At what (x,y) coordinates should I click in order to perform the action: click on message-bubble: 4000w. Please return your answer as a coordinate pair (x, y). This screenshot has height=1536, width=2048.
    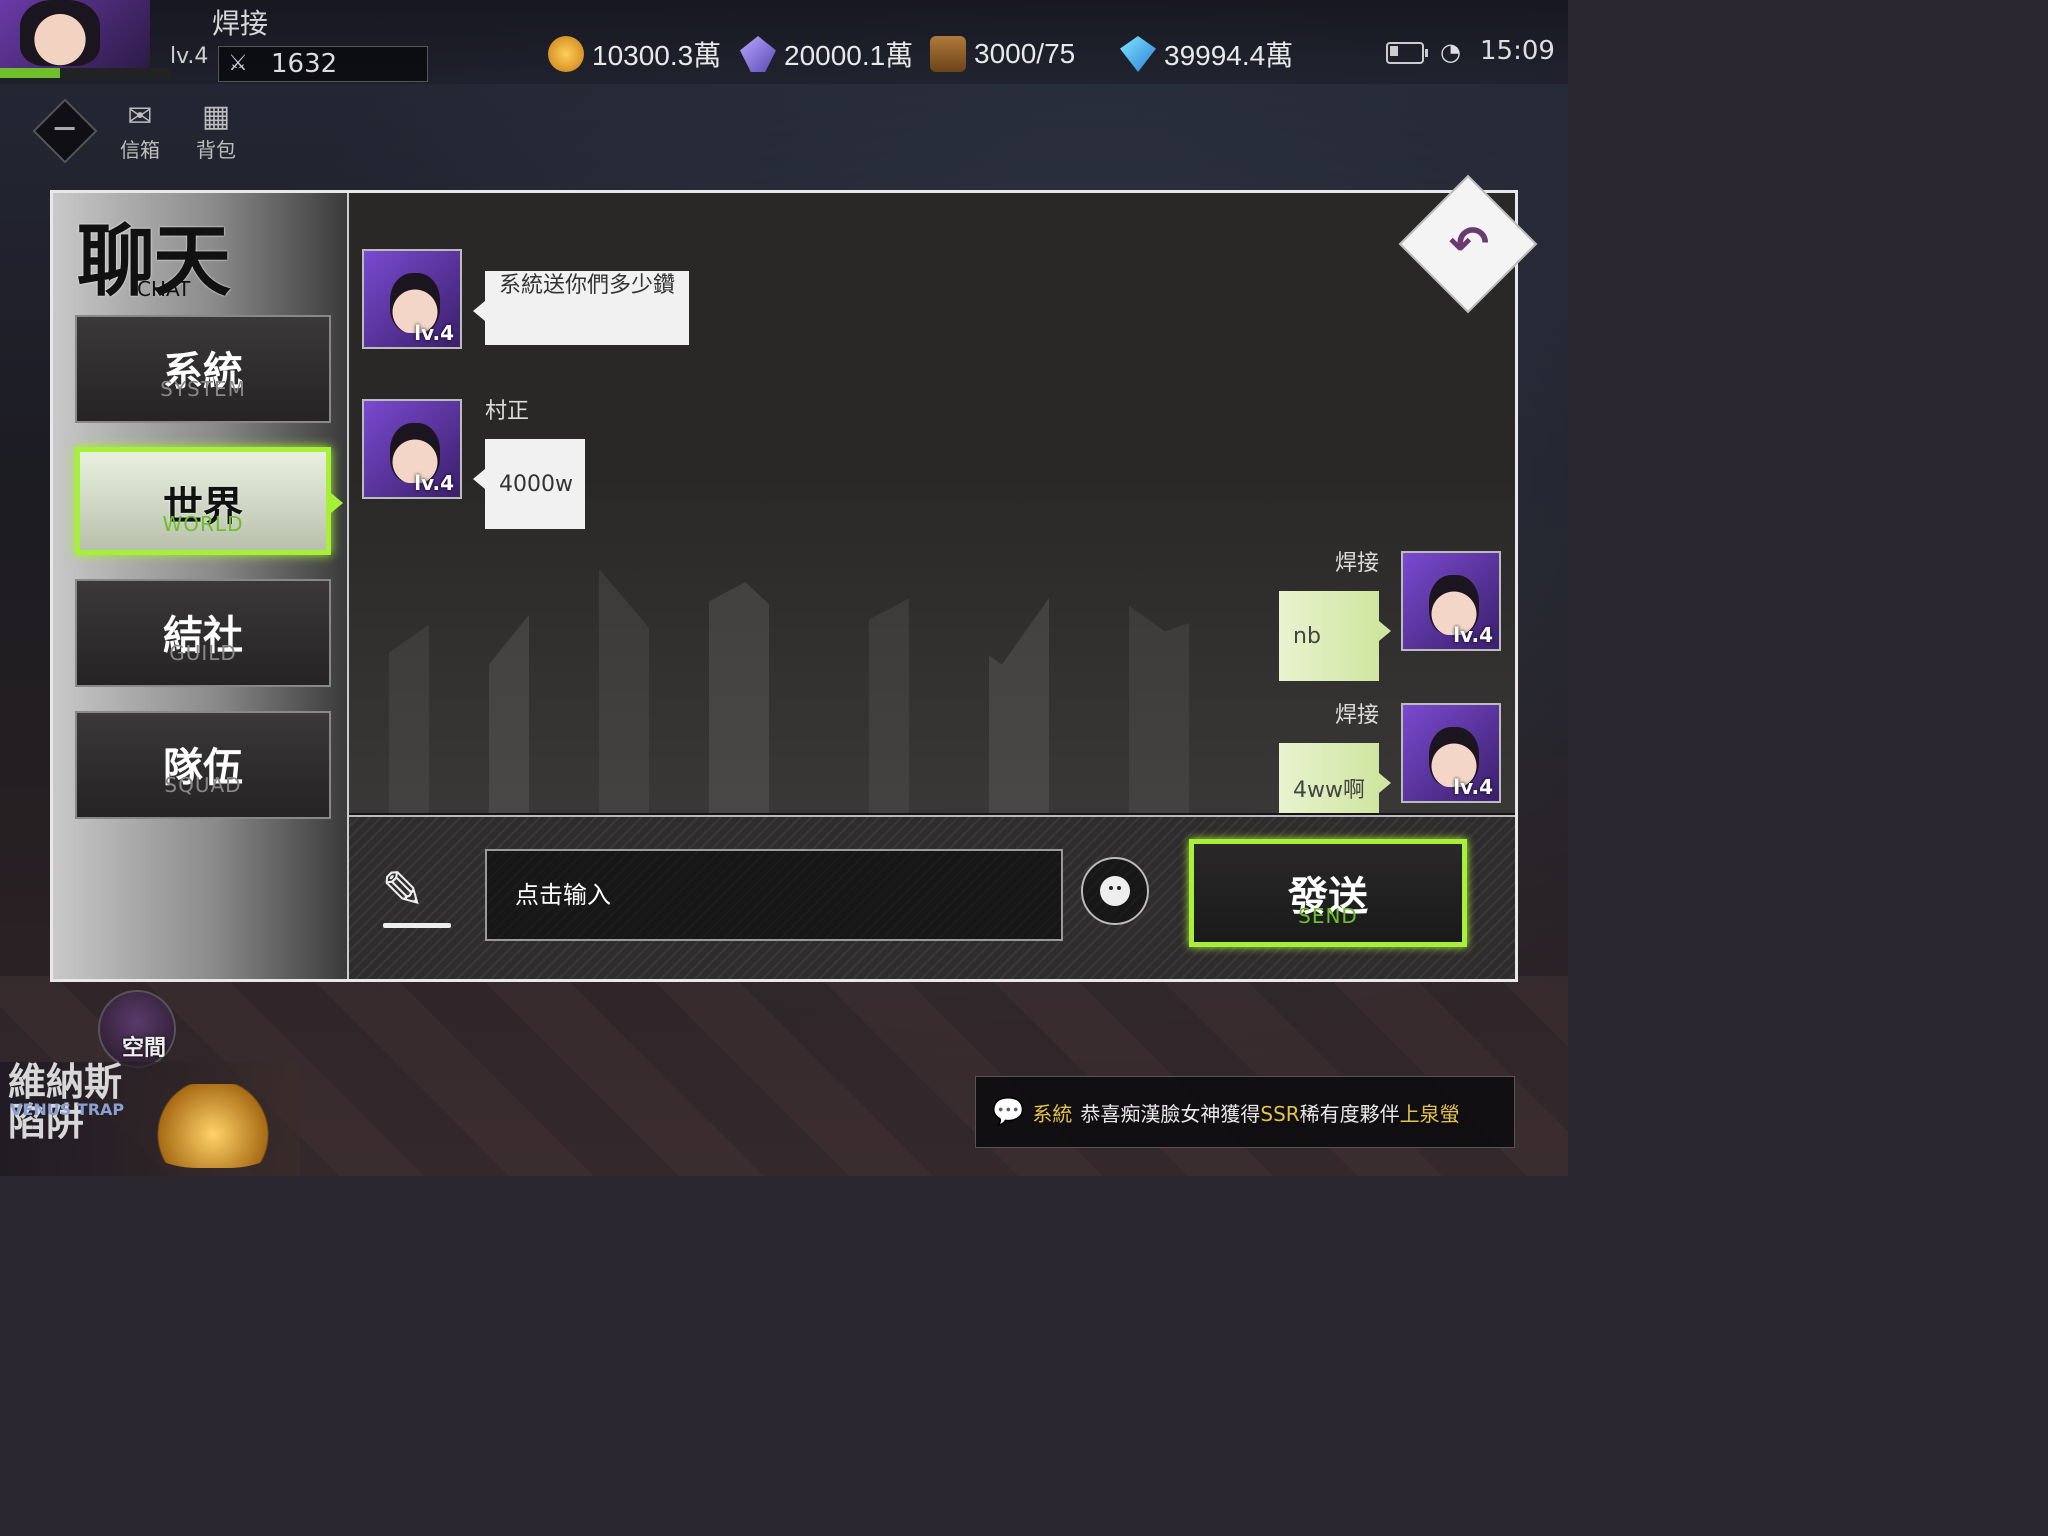
    Looking at the image, I should click on (529, 484).